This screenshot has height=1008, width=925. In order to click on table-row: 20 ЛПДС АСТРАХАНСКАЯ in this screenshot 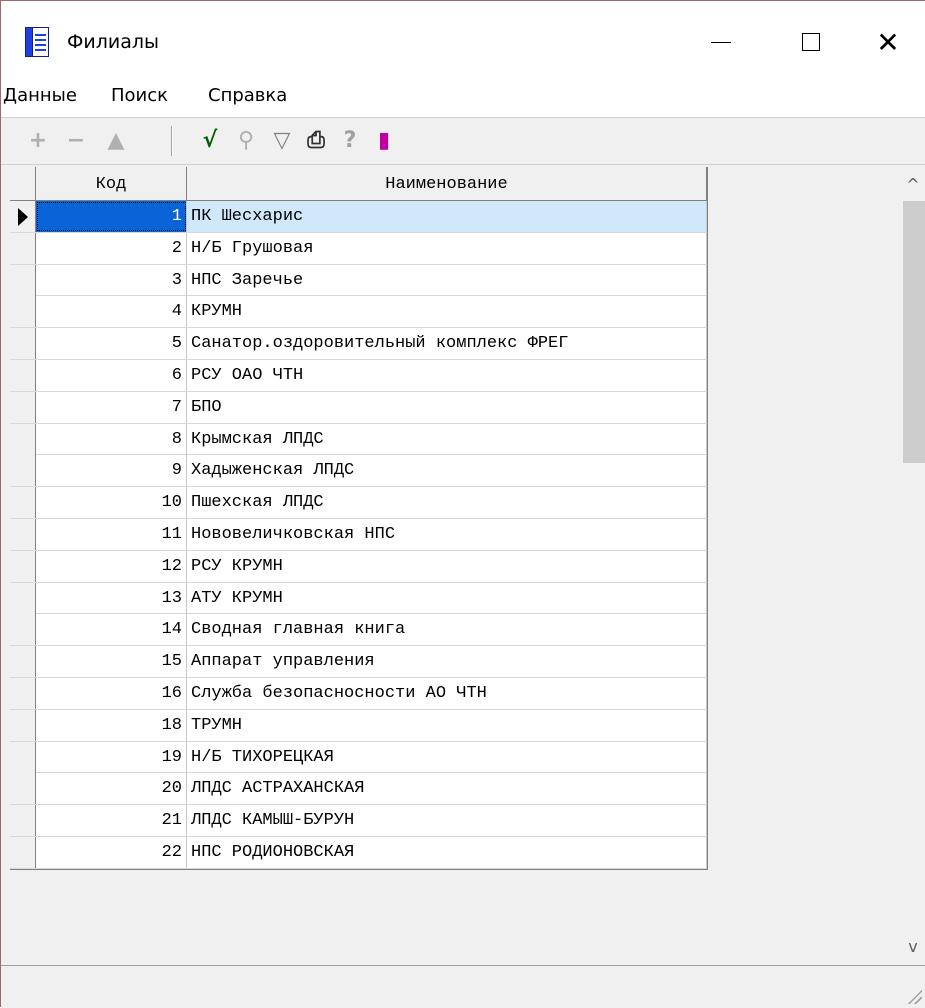, I will do `click(358, 789)`.